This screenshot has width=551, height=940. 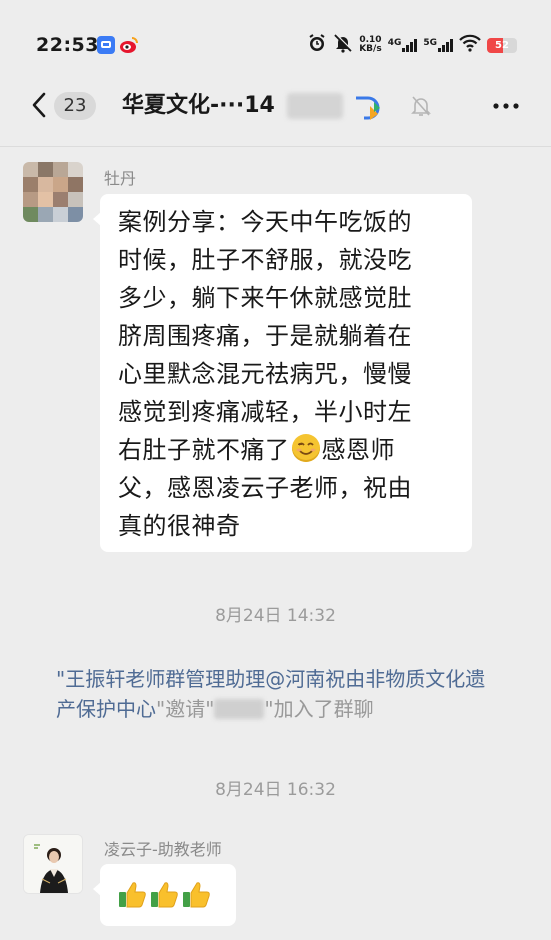 What do you see at coordinates (343, 45) in the screenshot?
I see `mute-icon` at bounding box center [343, 45].